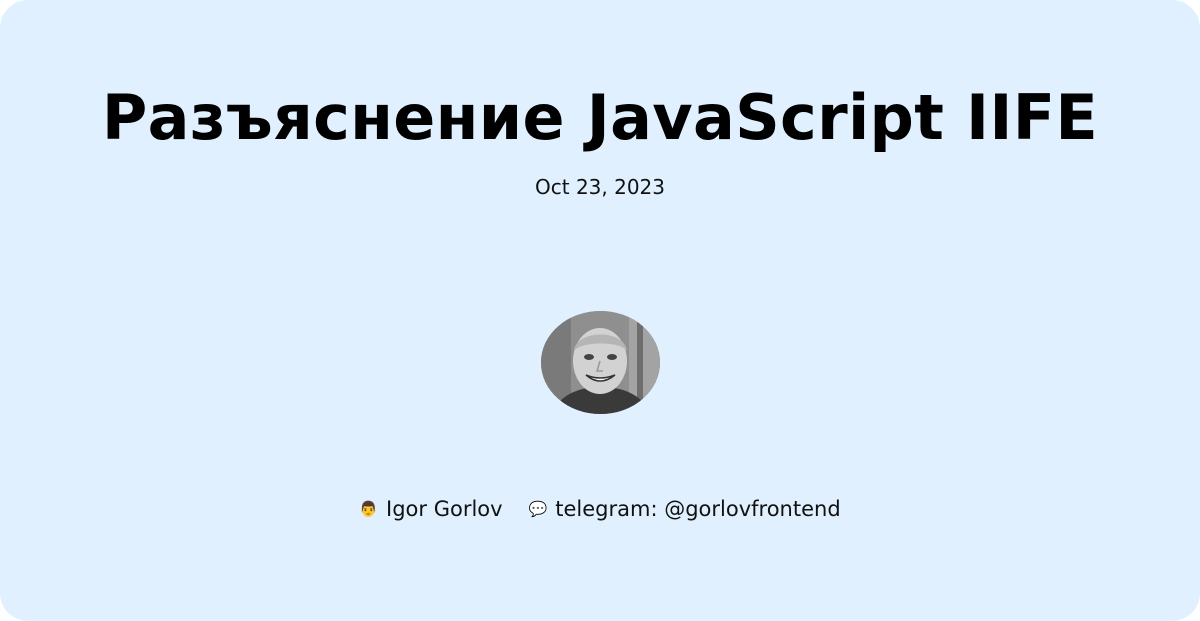 The width and height of the screenshot is (1200, 621). I want to click on avatar, so click(600, 362).